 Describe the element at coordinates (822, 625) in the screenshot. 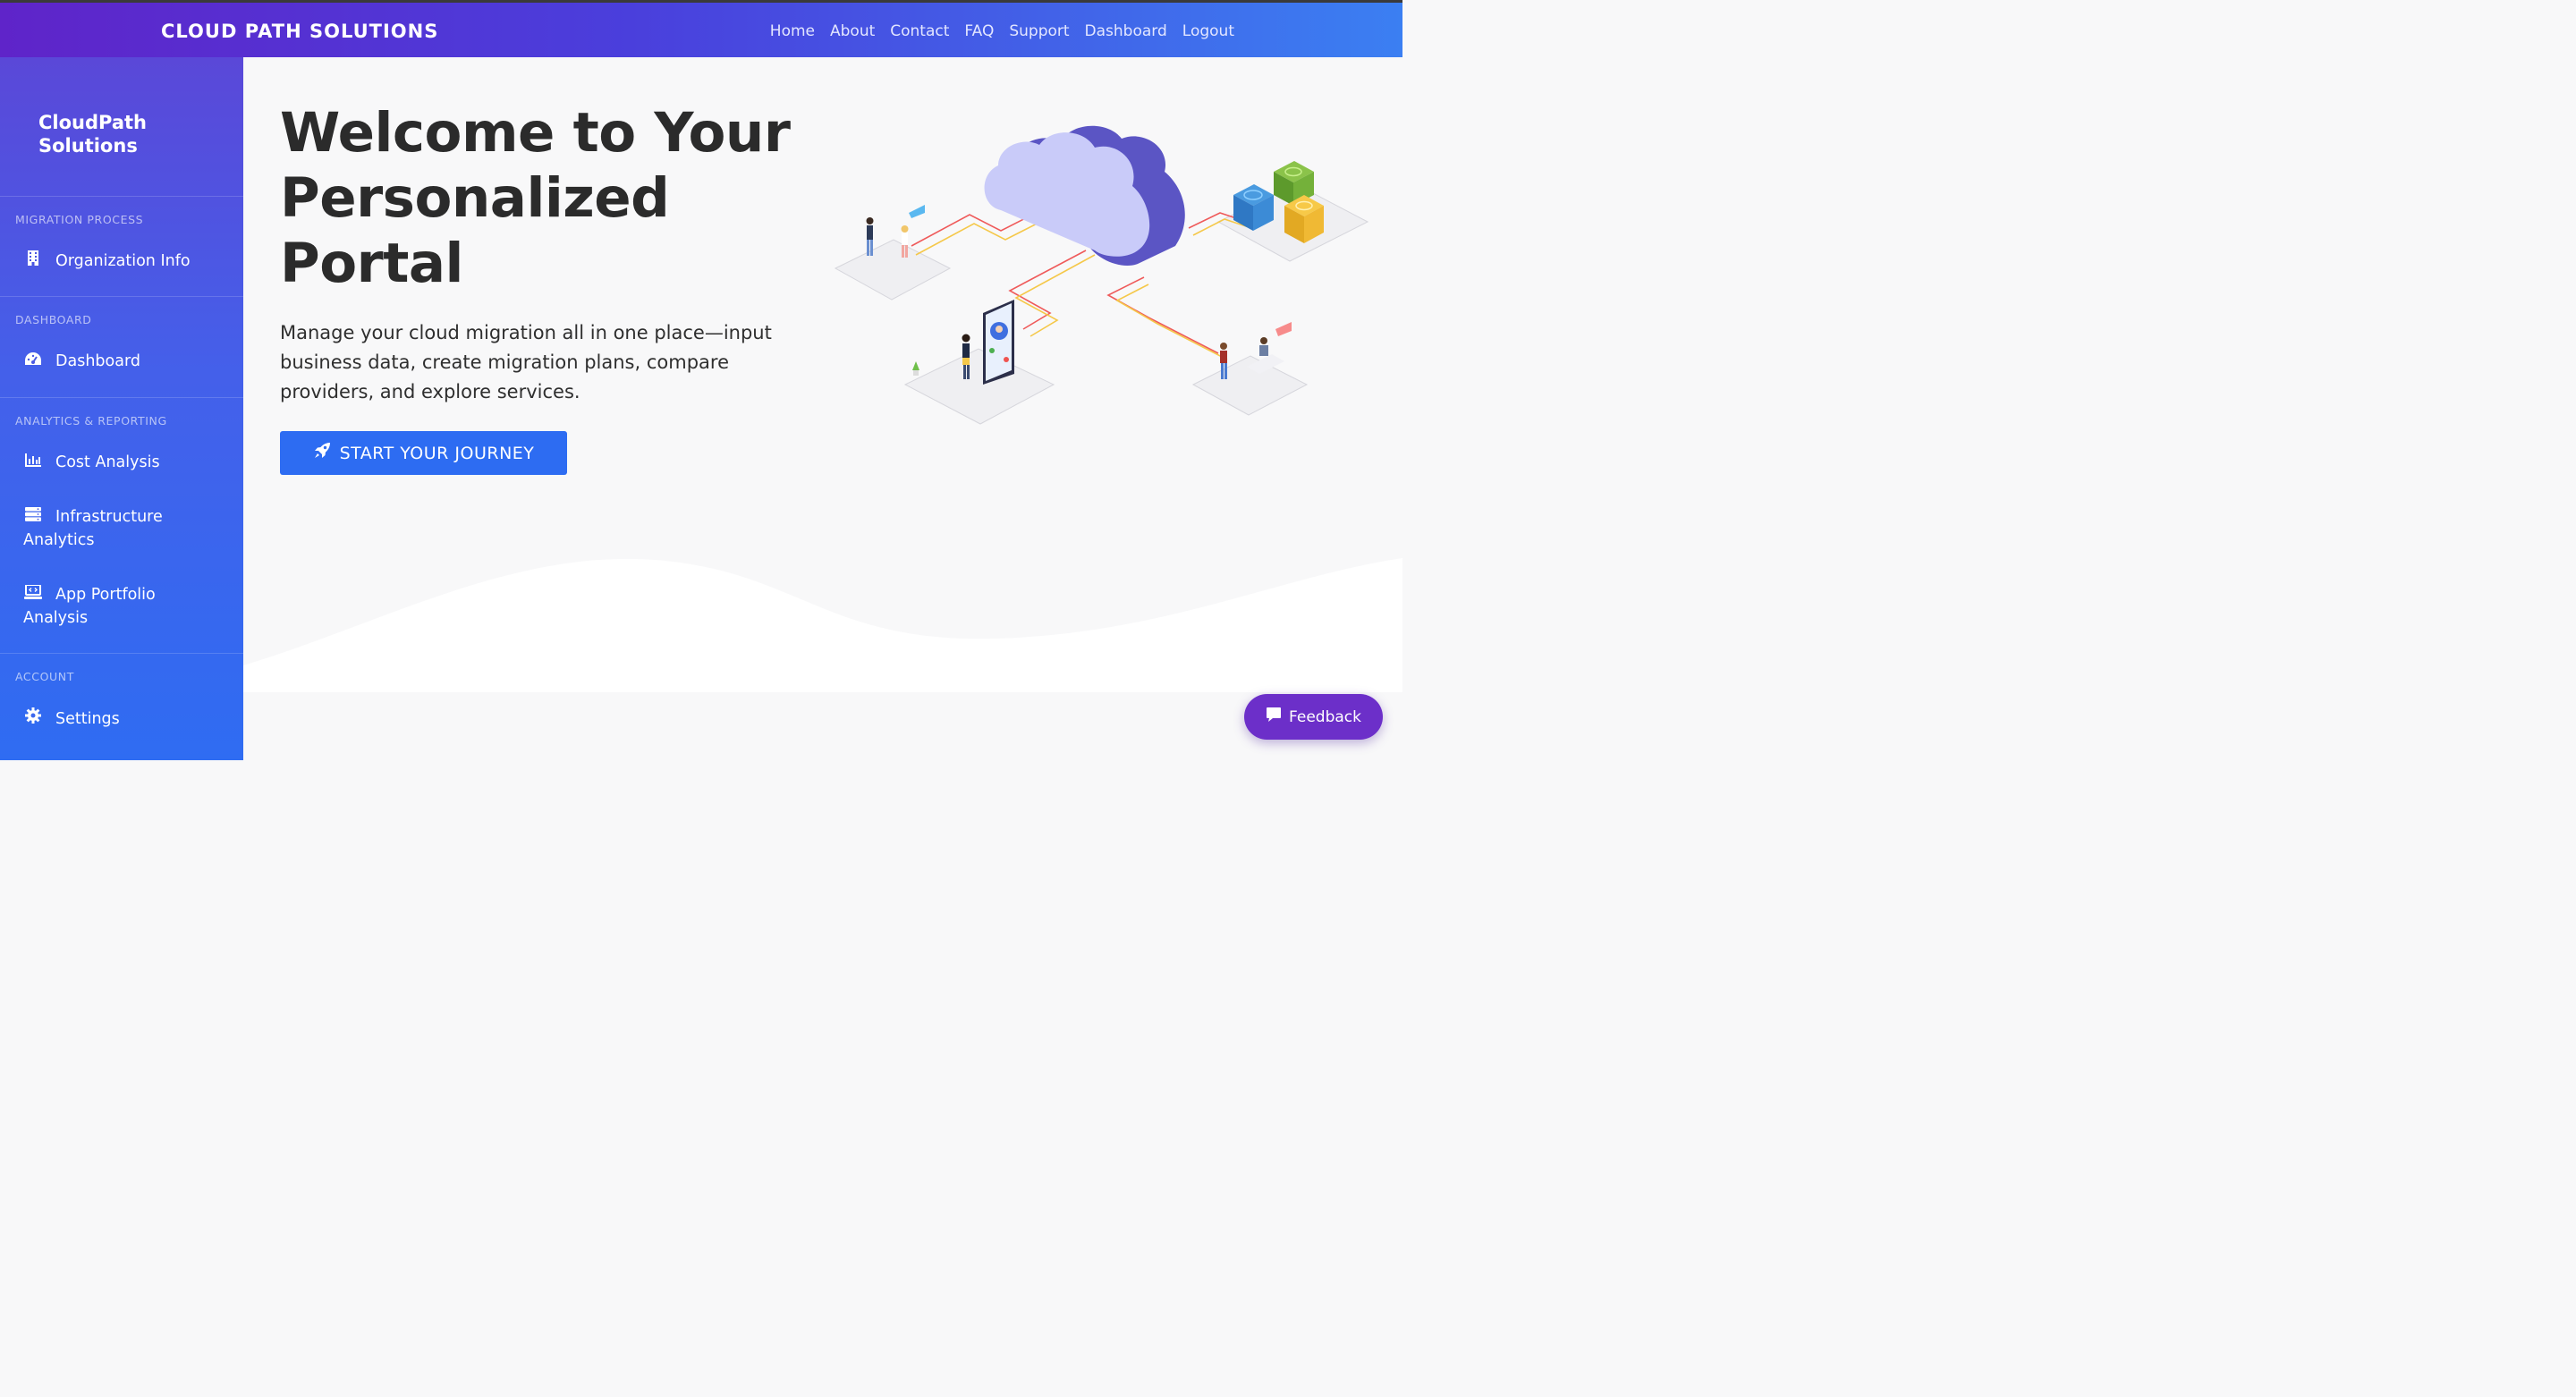

I see `background-wave` at that location.